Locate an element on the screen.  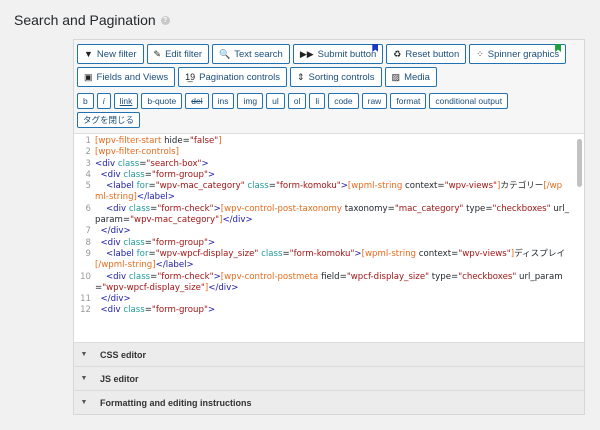
quicktag-button: タグを閉じる is located at coordinates (109, 120).